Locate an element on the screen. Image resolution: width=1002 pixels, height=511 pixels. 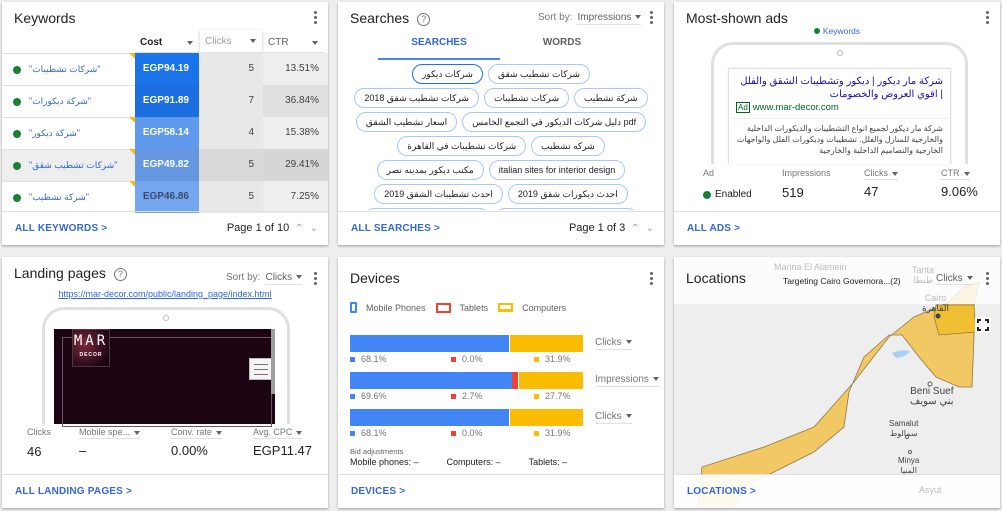
searches-footer: ALL SEARCHES > Page 1 of 3 ⌃ ⌄ is located at coordinates (501, 228).